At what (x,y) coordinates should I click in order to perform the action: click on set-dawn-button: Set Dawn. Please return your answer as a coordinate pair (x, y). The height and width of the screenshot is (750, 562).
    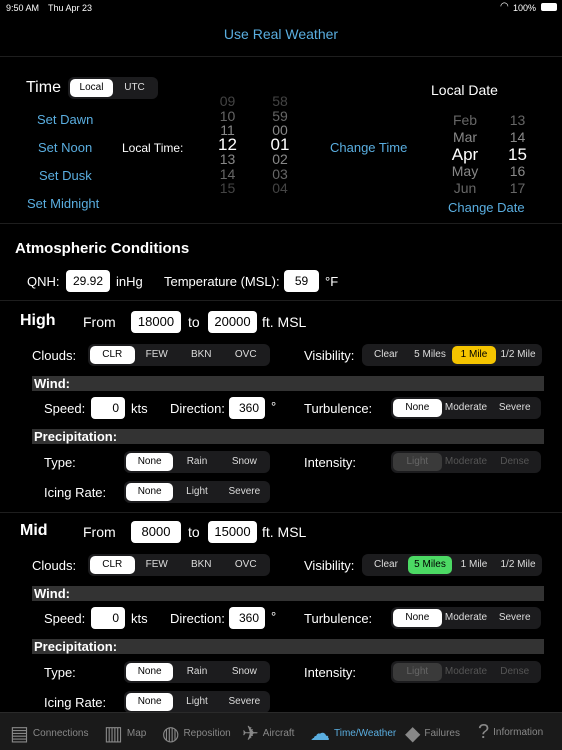
    Looking at the image, I should click on (65, 119).